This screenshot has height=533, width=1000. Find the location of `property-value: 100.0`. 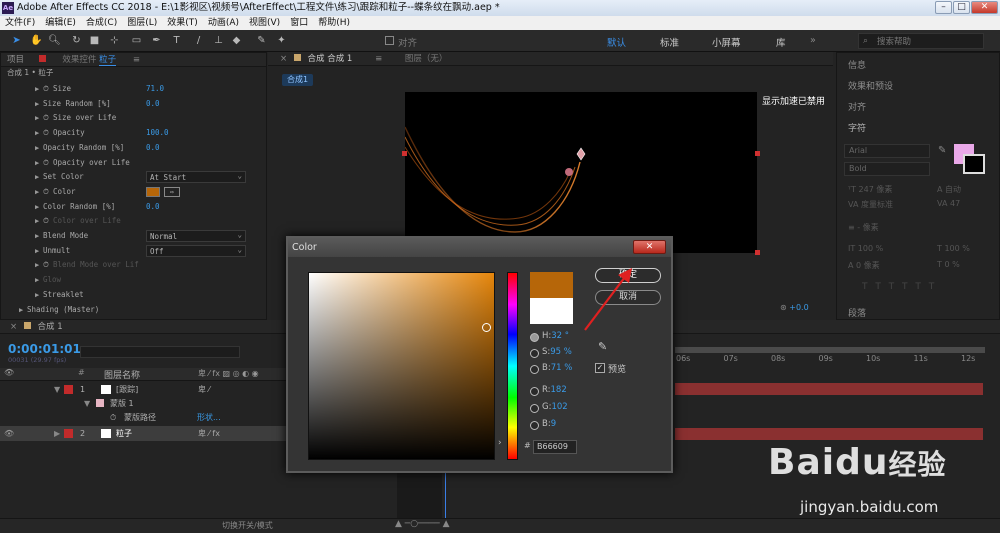

property-value: 100.0 is located at coordinates (157, 133).